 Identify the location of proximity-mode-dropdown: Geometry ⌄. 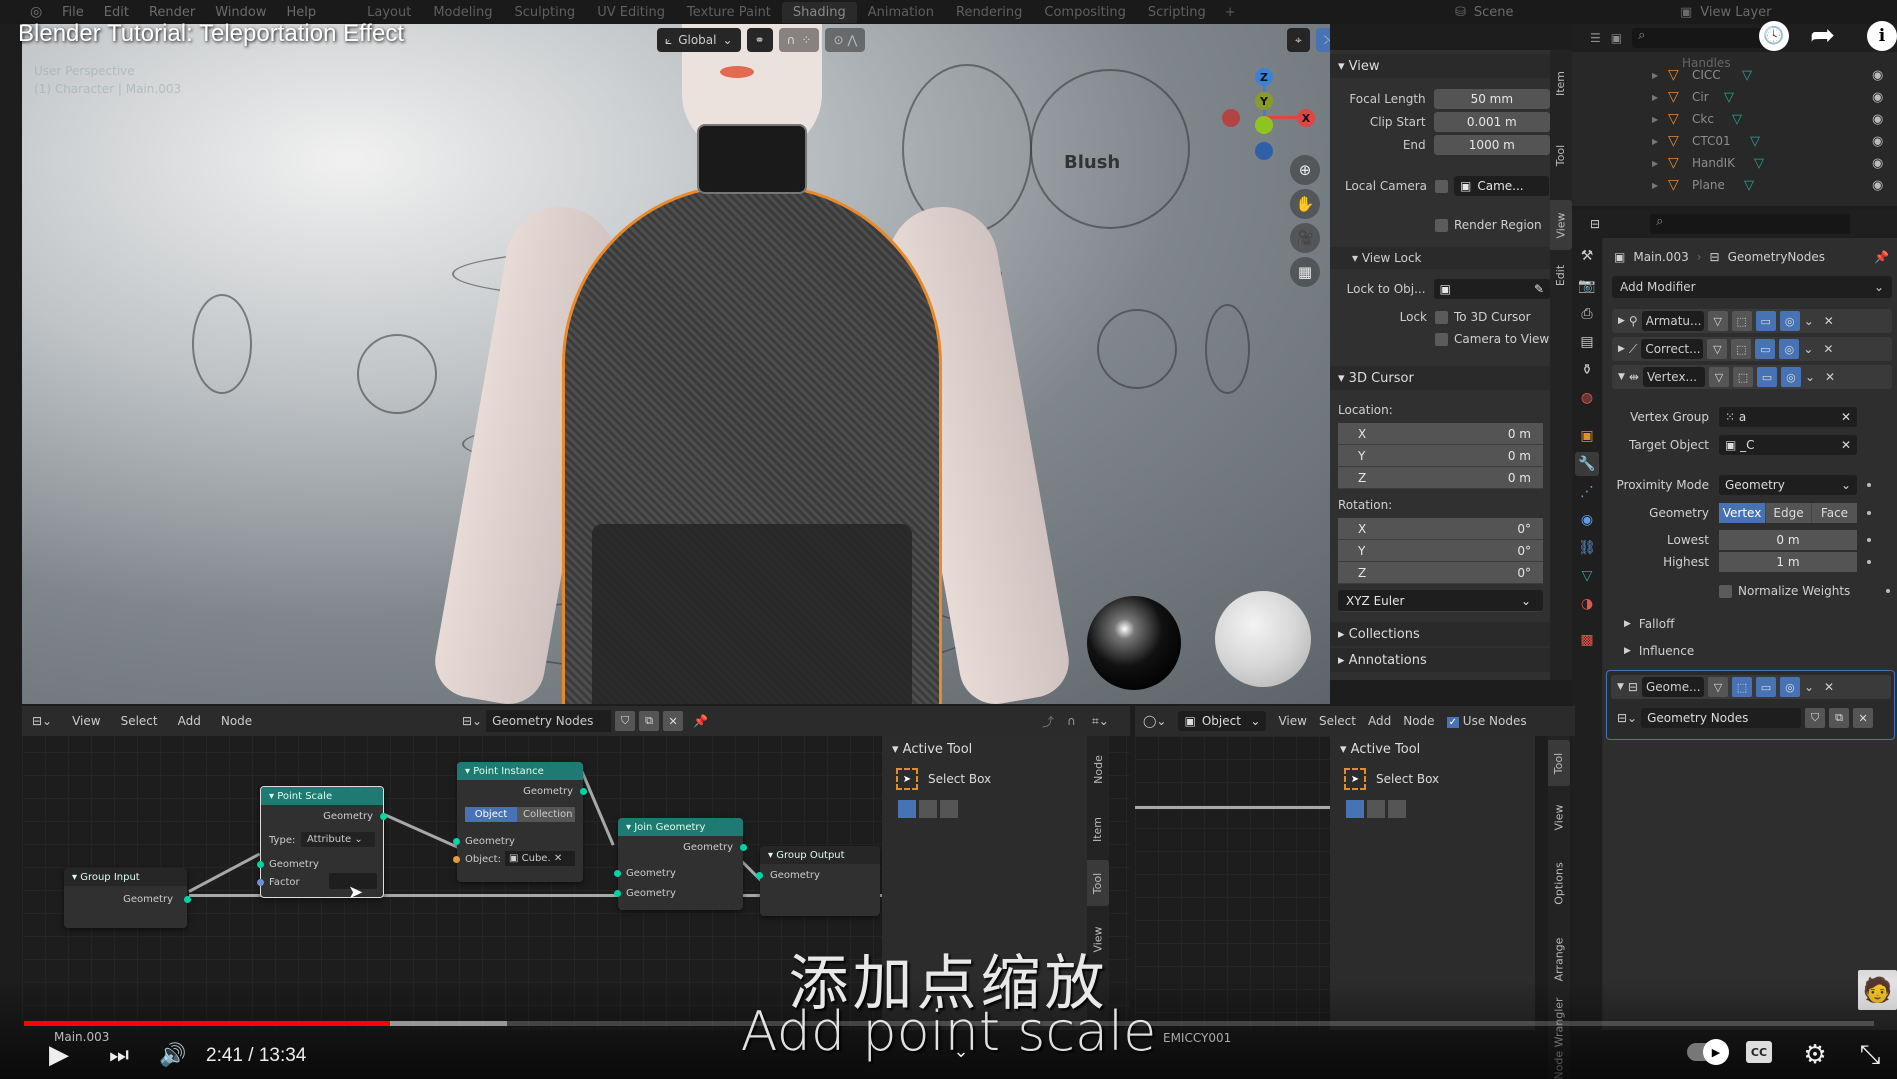
(1788, 485).